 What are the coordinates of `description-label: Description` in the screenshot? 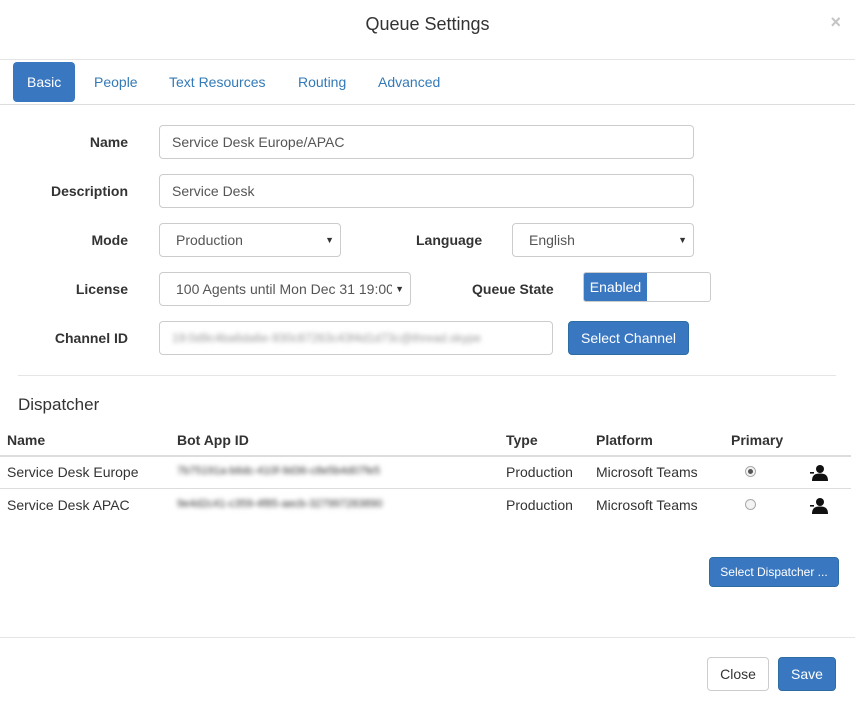 It's located at (89, 191).